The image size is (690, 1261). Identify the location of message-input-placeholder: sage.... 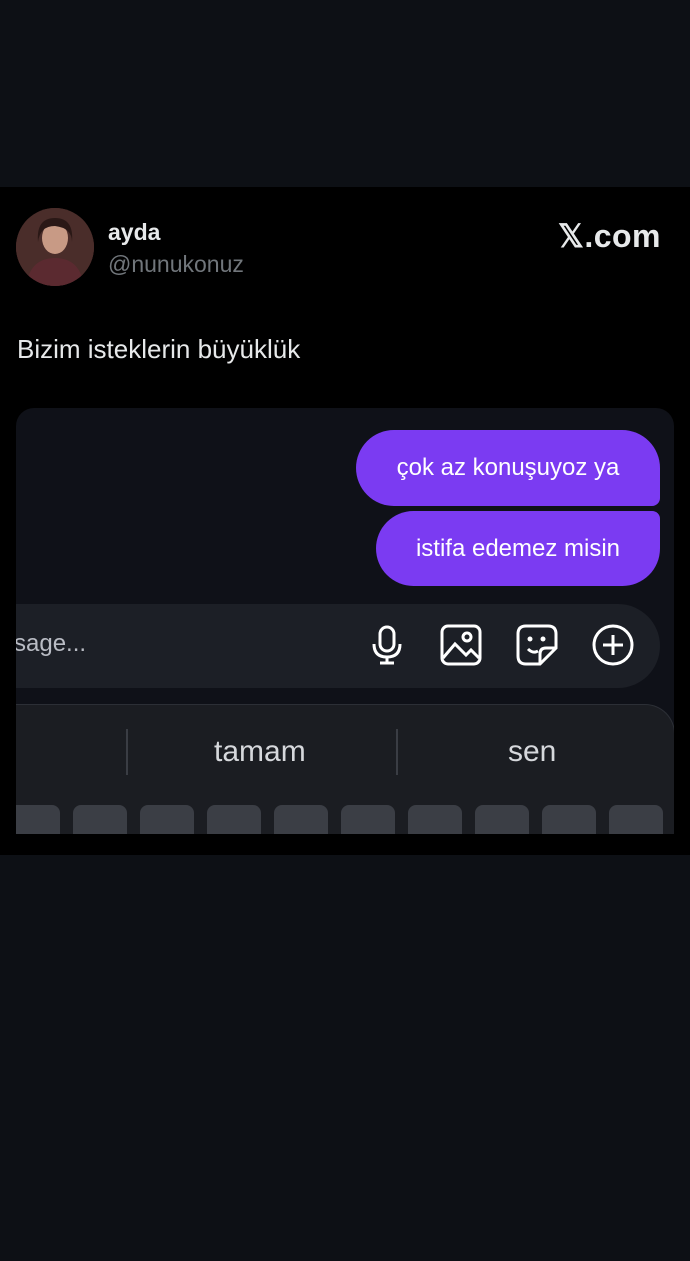
(51, 643).